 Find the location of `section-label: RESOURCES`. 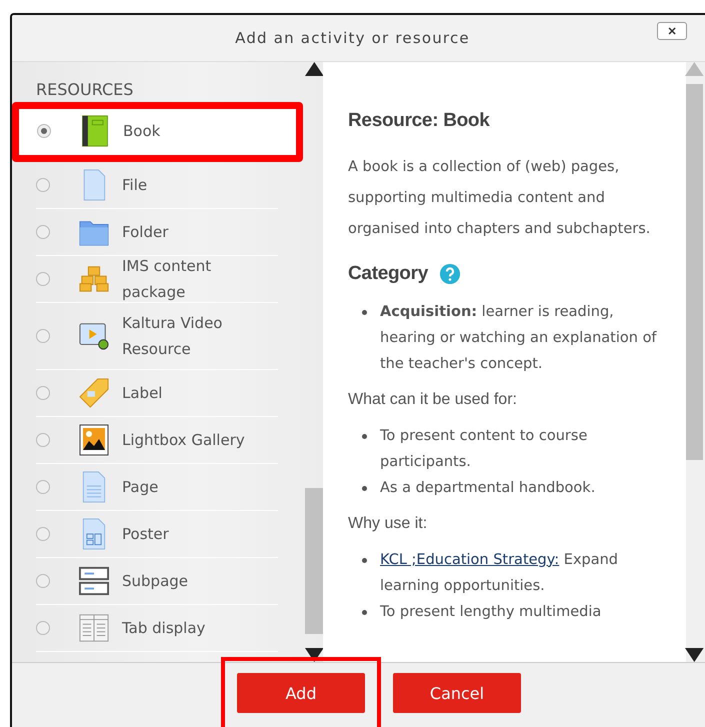

section-label: RESOURCES is located at coordinates (85, 90).